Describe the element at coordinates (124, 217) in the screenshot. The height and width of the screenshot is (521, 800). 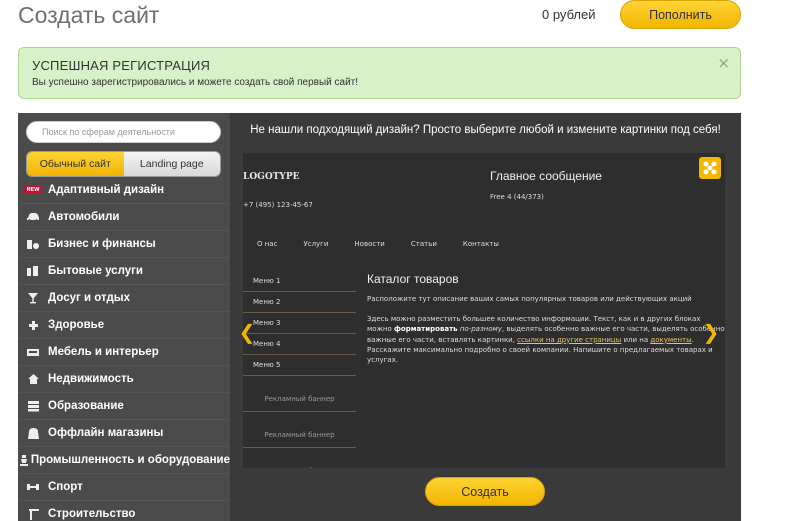
I see `sidebar-item-auto: Автомобили` at that location.